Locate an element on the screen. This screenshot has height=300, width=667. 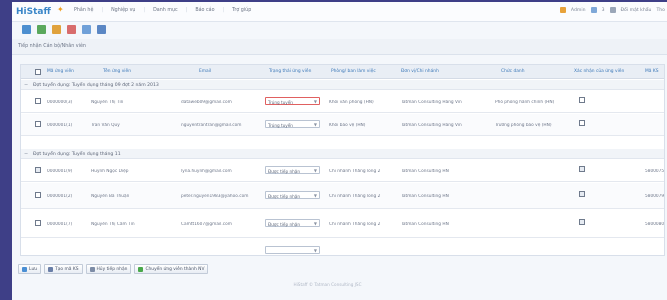
select-all-checkbox is located at coordinates (38, 72).